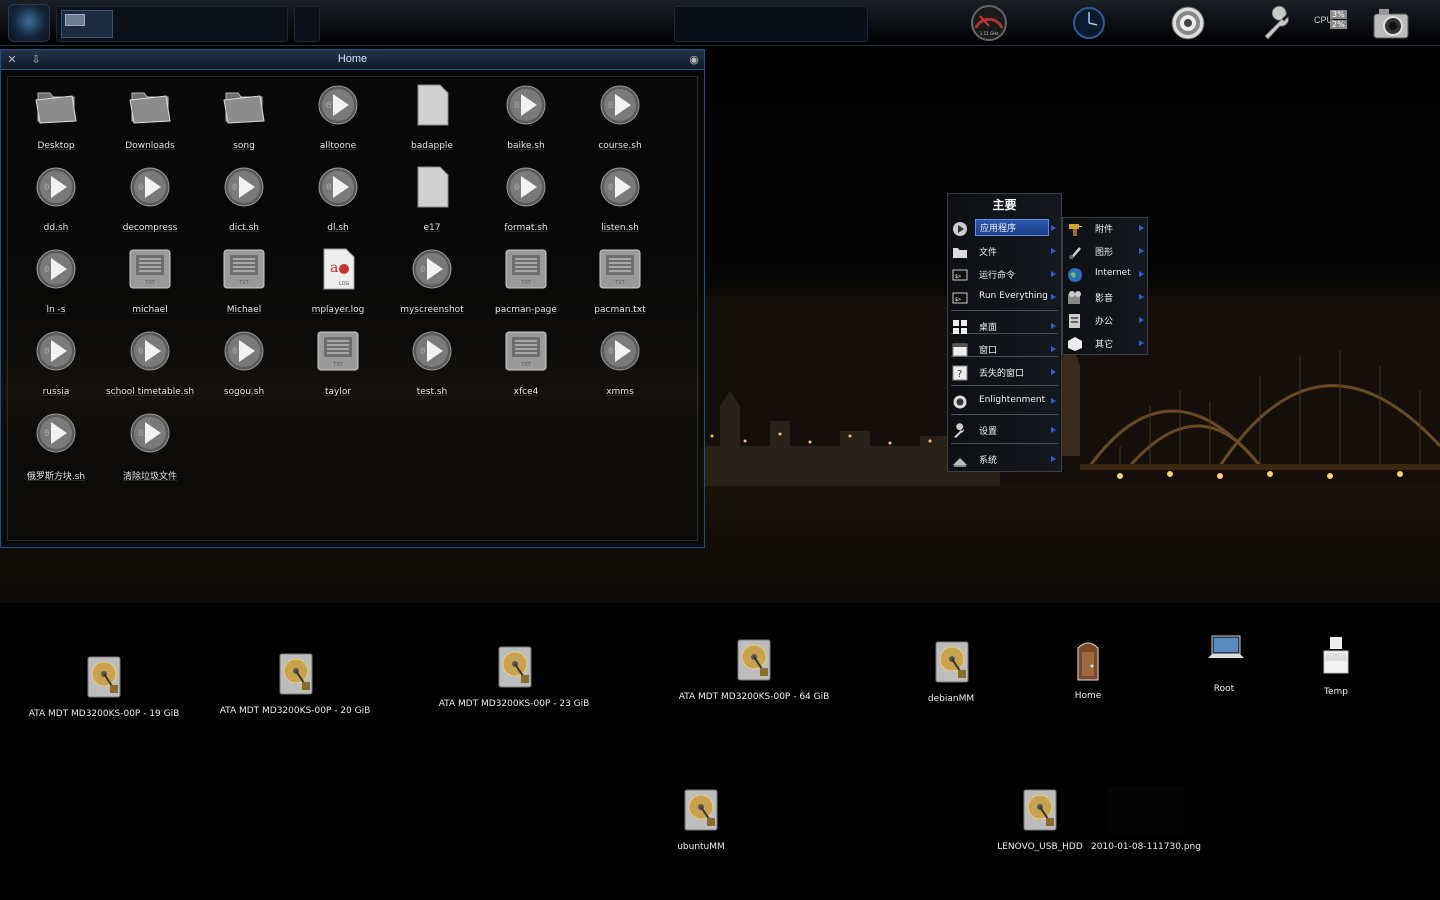 Image resolution: width=1440 pixels, height=900 pixels. What do you see at coordinates (150, 282) in the screenshot?
I see `file-item: TXT michael` at bounding box center [150, 282].